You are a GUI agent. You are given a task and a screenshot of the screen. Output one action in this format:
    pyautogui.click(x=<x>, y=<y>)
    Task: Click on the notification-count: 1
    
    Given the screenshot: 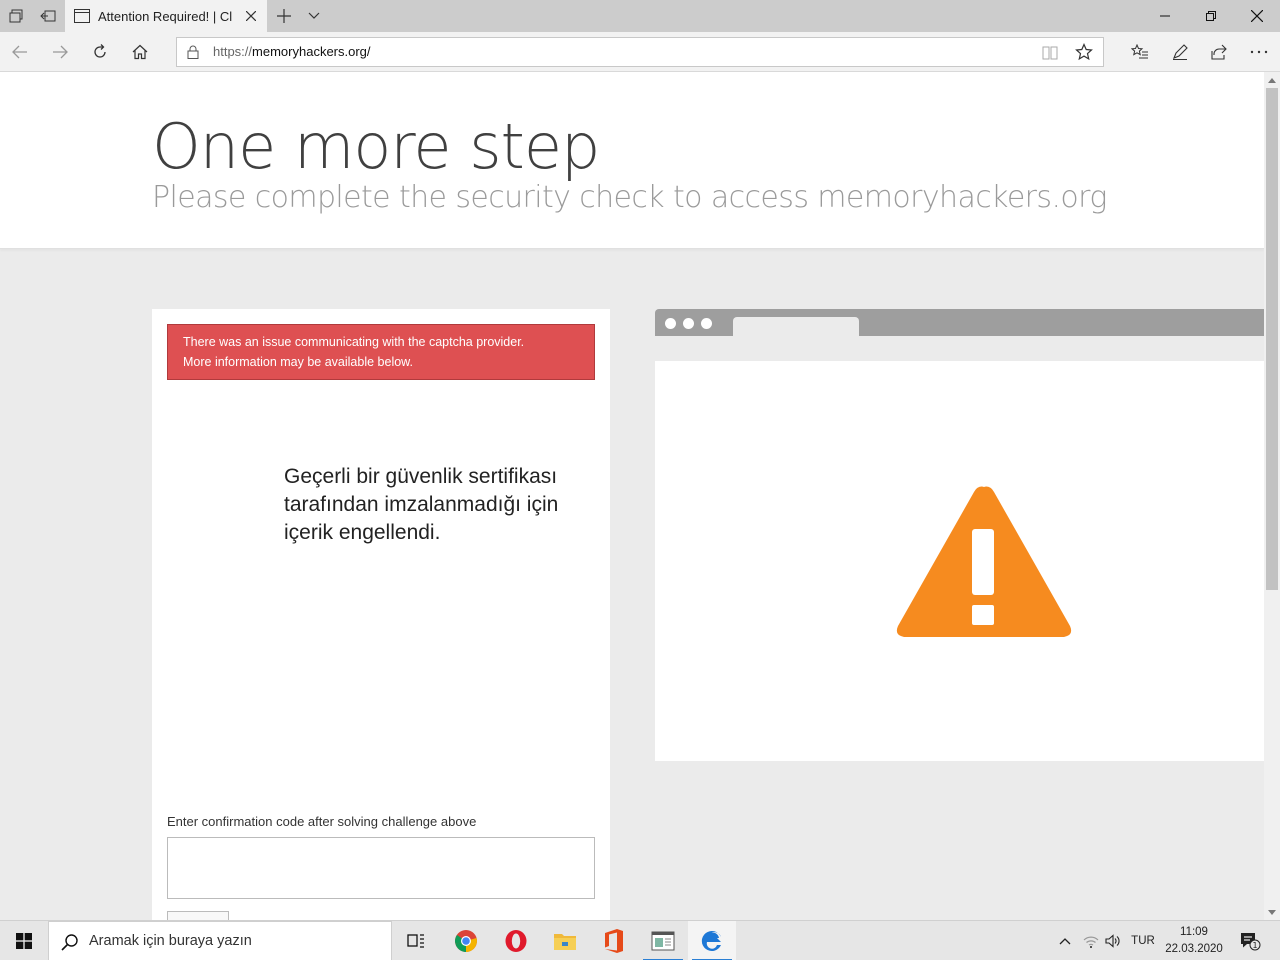 What is the action you would take?
    pyautogui.click(x=1254, y=945)
    